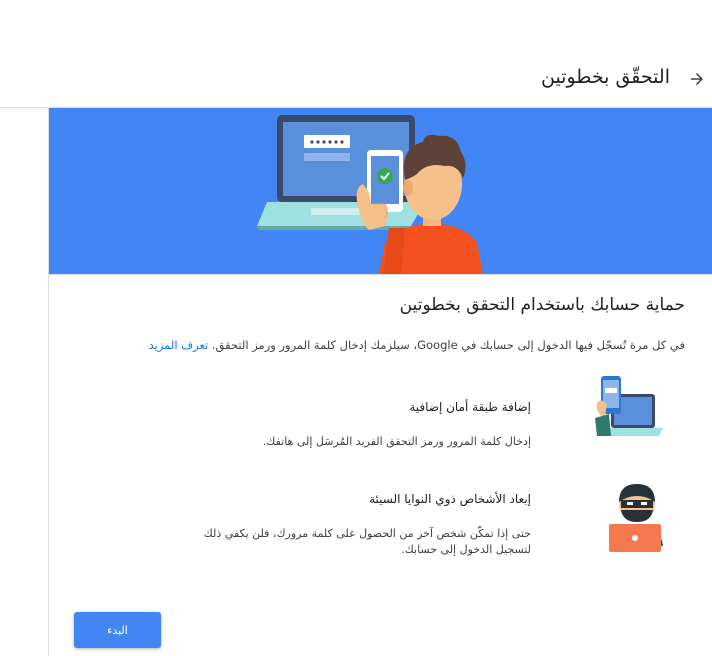 This screenshot has width=712, height=656. I want to click on feature-title: إبعاد الأشخاص ذوي النوايا السيئة, so click(450, 499).